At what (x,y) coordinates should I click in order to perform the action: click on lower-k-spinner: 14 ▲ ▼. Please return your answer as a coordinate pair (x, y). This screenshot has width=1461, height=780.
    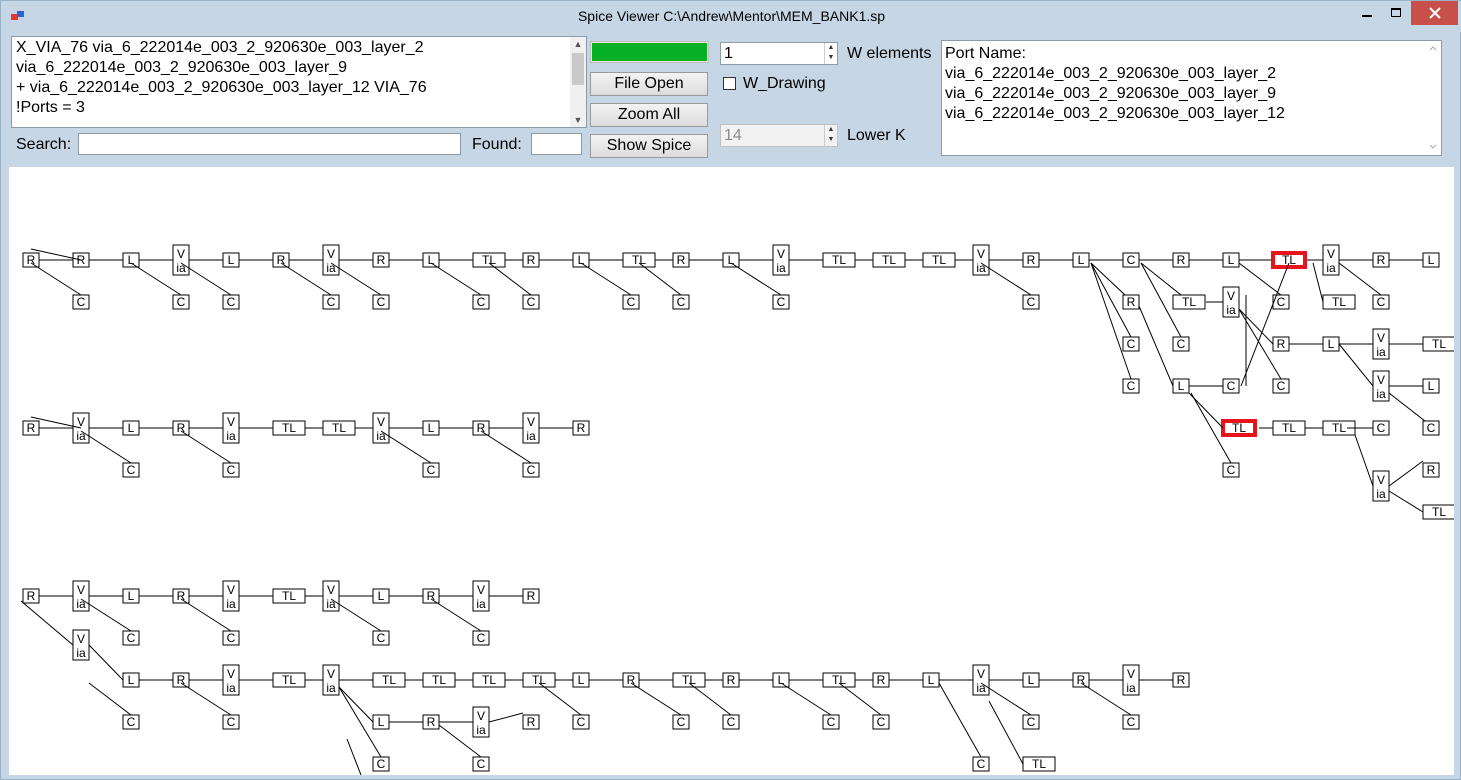
    Looking at the image, I should click on (779, 135).